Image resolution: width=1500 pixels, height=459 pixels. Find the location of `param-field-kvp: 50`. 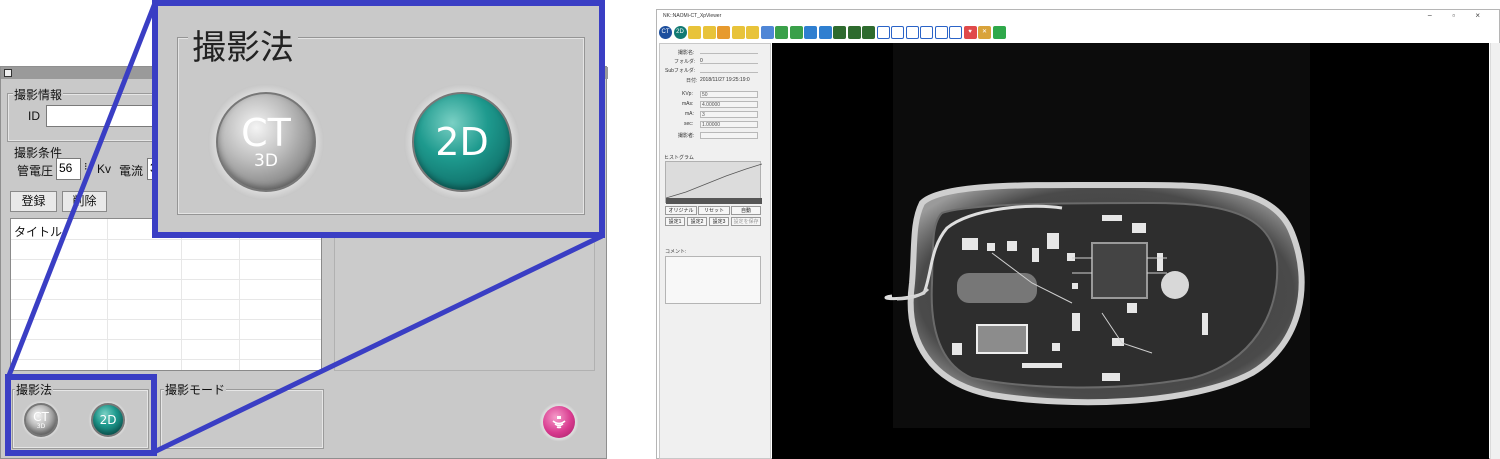

param-field-kvp: 50 is located at coordinates (729, 94).